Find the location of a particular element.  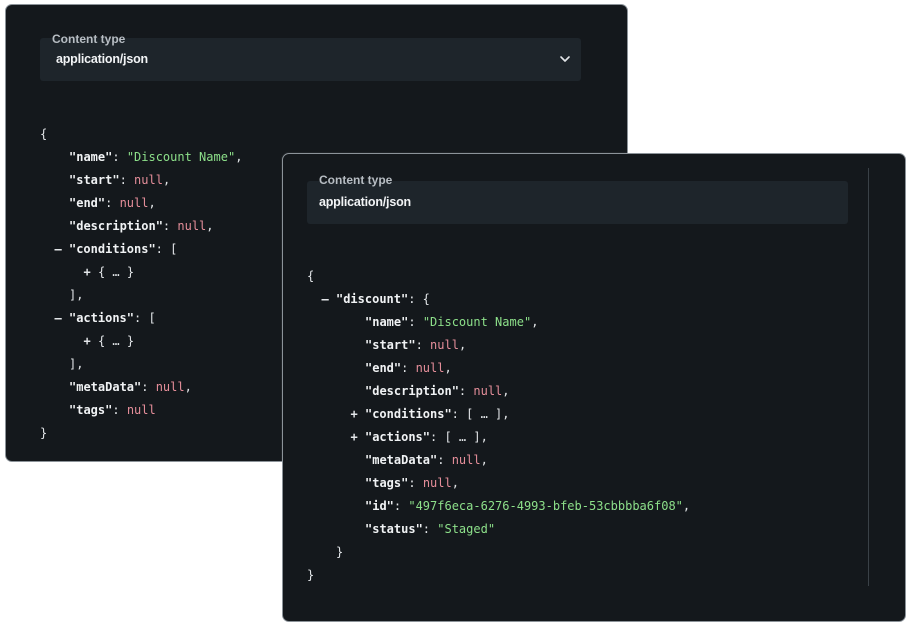

json-value: "497f6eca-6276-4993-bfeb-53cbbbba6f08" is located at coordinates (545, 506).